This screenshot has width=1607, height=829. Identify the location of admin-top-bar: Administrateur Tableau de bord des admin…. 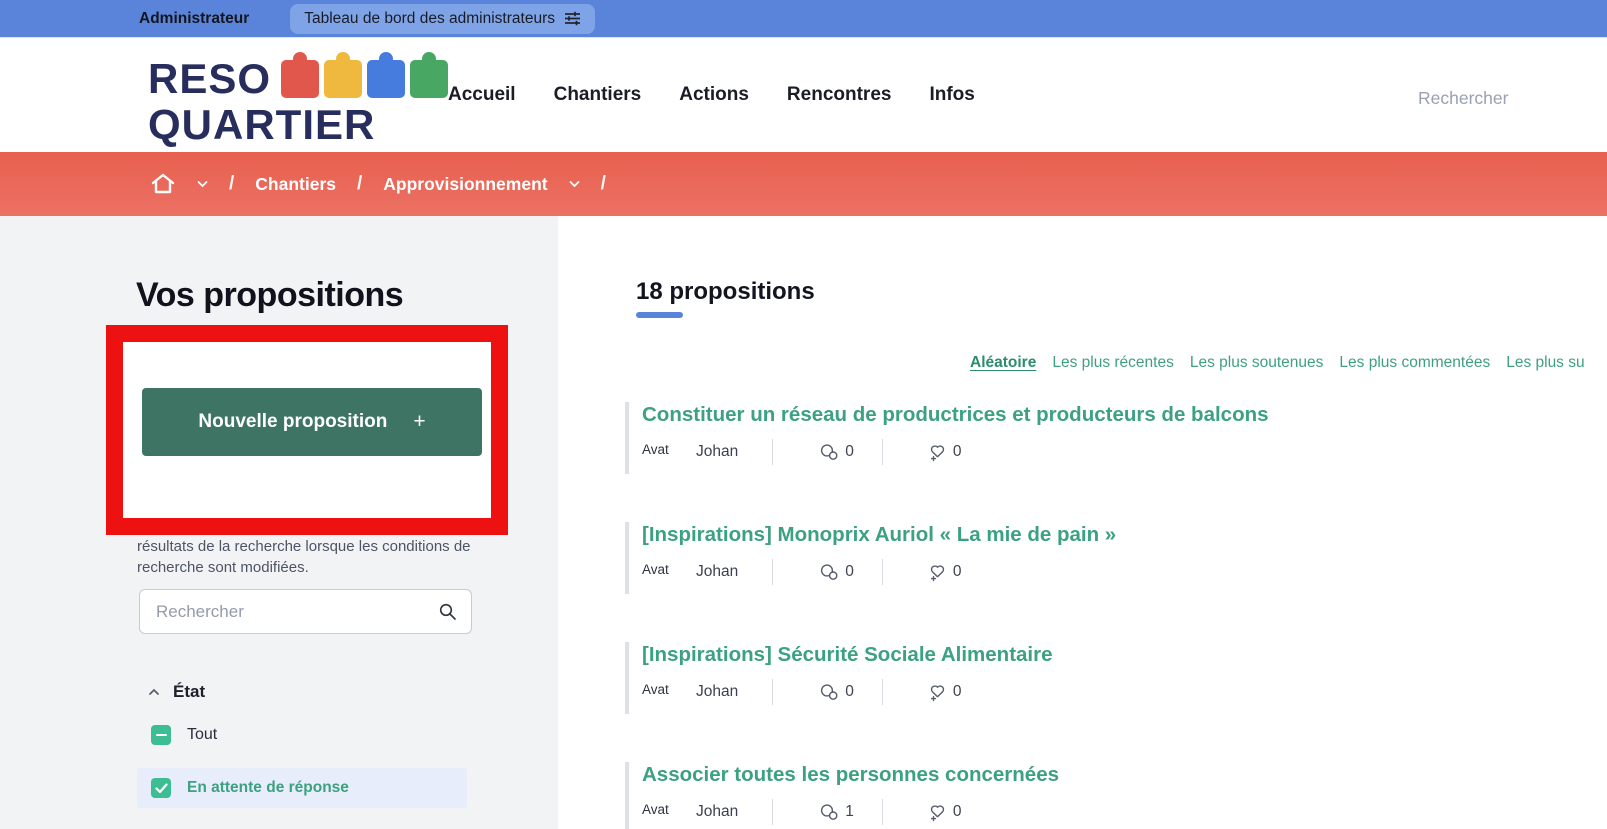
(803, 19).